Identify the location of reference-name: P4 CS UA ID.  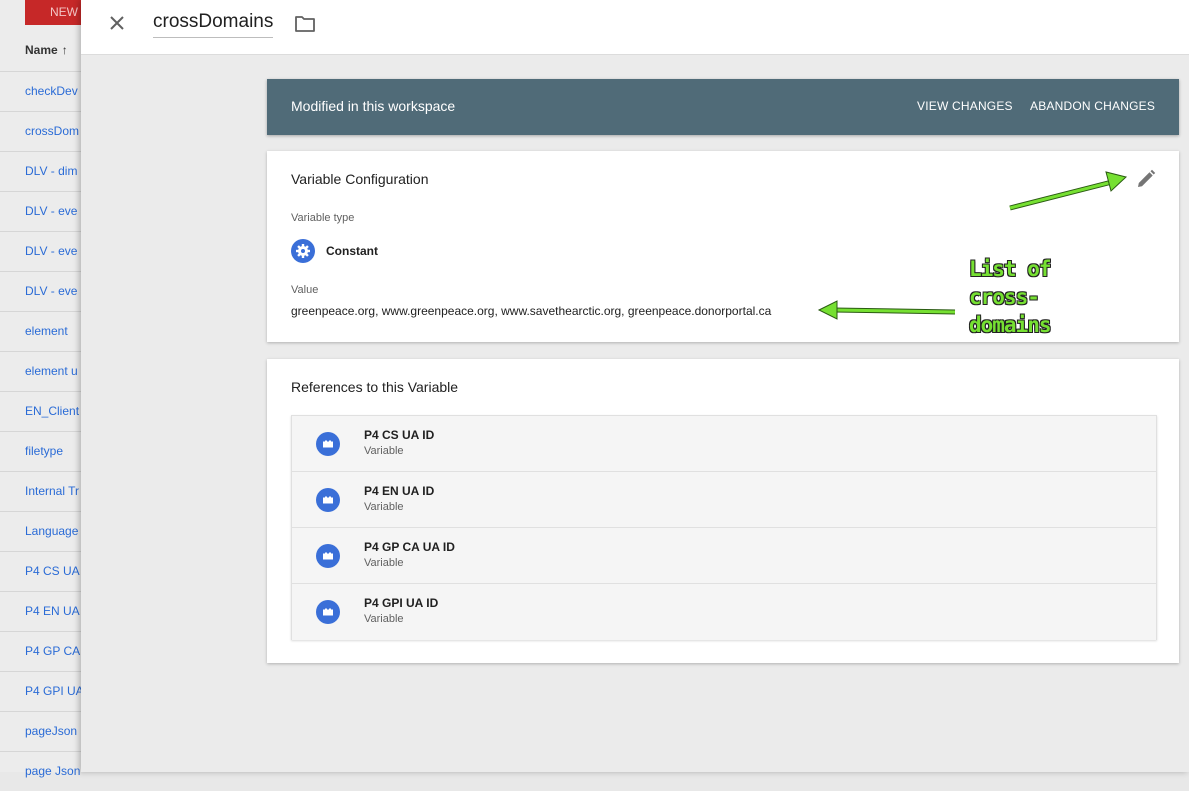
(399, 435).